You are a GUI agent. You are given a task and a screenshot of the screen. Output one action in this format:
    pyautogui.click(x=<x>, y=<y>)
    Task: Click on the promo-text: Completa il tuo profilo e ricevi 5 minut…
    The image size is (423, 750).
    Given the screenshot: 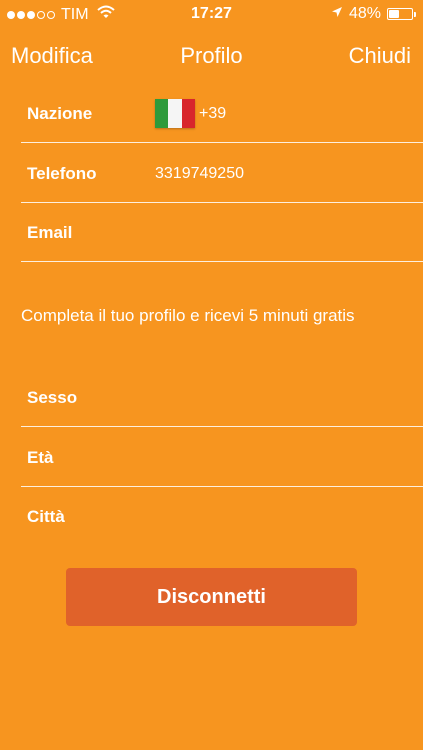 What is the action you would take?
    pyautogui.click(x=188, y=315)
    